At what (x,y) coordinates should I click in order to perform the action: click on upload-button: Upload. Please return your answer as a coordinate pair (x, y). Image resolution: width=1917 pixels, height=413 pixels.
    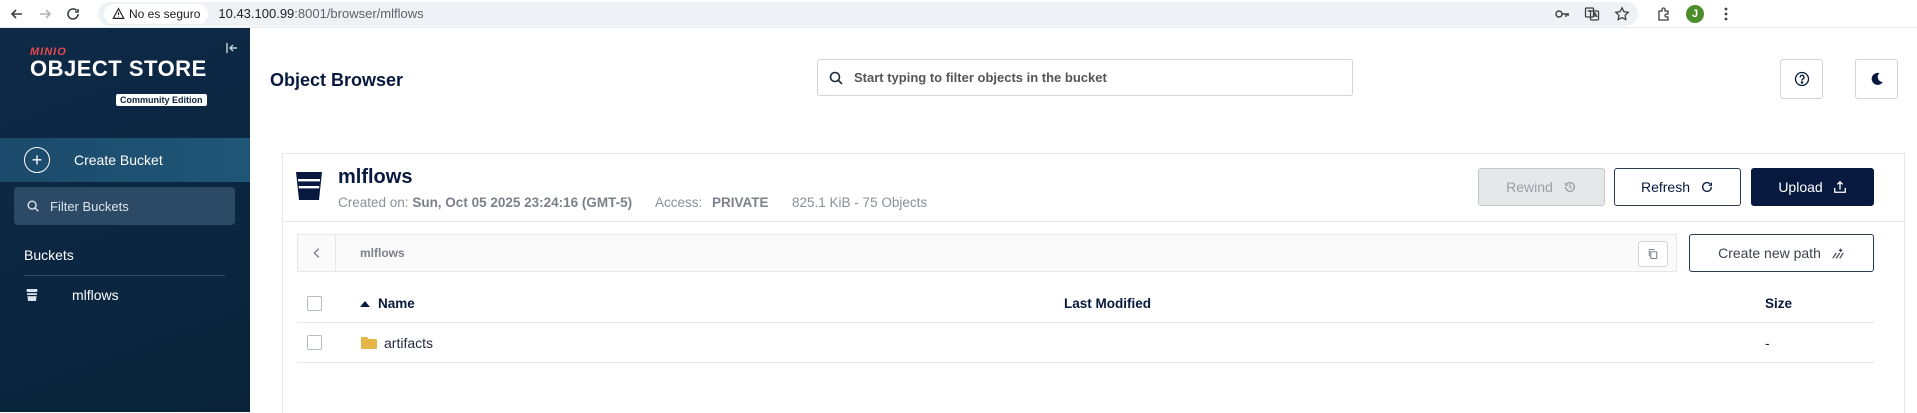
    Looking at the image, I should click on (1812, 187).